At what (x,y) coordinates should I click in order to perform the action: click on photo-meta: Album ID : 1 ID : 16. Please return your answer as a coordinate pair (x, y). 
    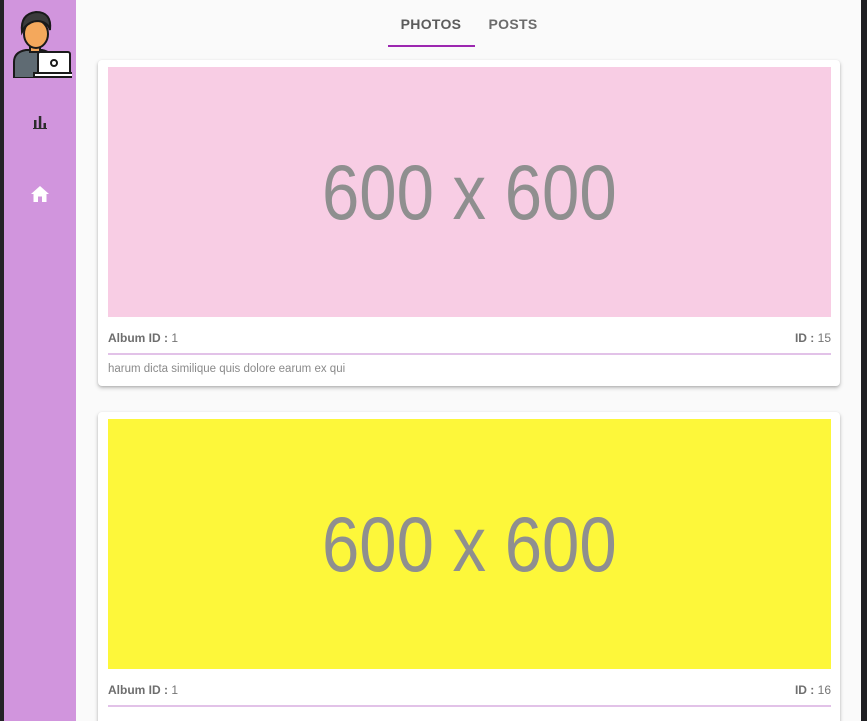
    Looking at the image, I should click on (469, 691).